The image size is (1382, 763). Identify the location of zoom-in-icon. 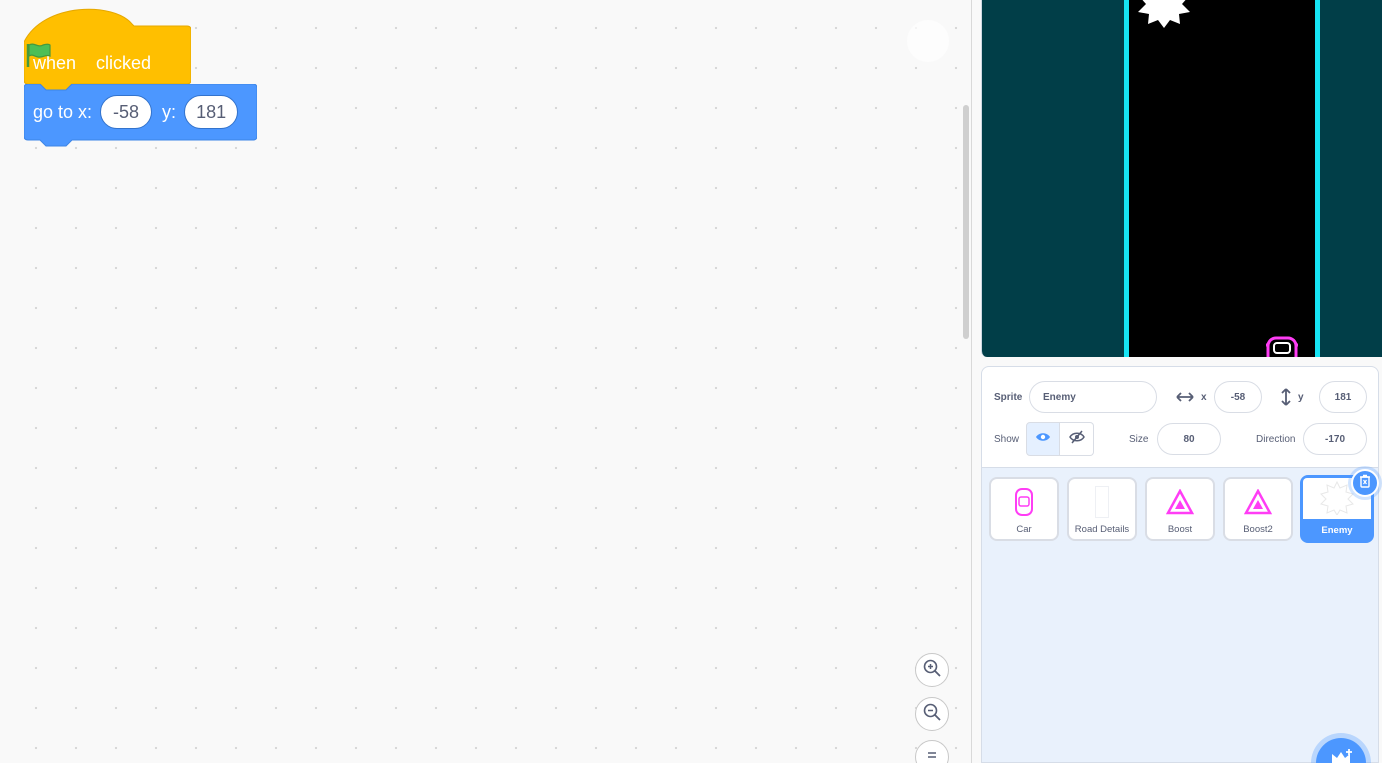
(932, 670).